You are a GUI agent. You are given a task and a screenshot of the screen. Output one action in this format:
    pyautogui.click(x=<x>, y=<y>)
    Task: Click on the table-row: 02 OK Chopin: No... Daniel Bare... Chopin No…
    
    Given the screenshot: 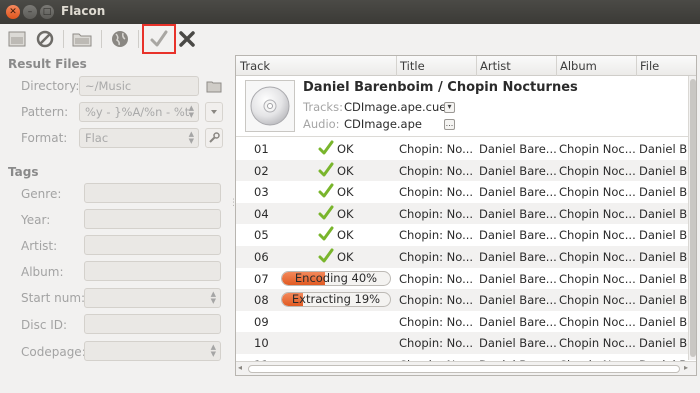 What is the action you would take?
    pyautogui.click(x=465, y=170)
    